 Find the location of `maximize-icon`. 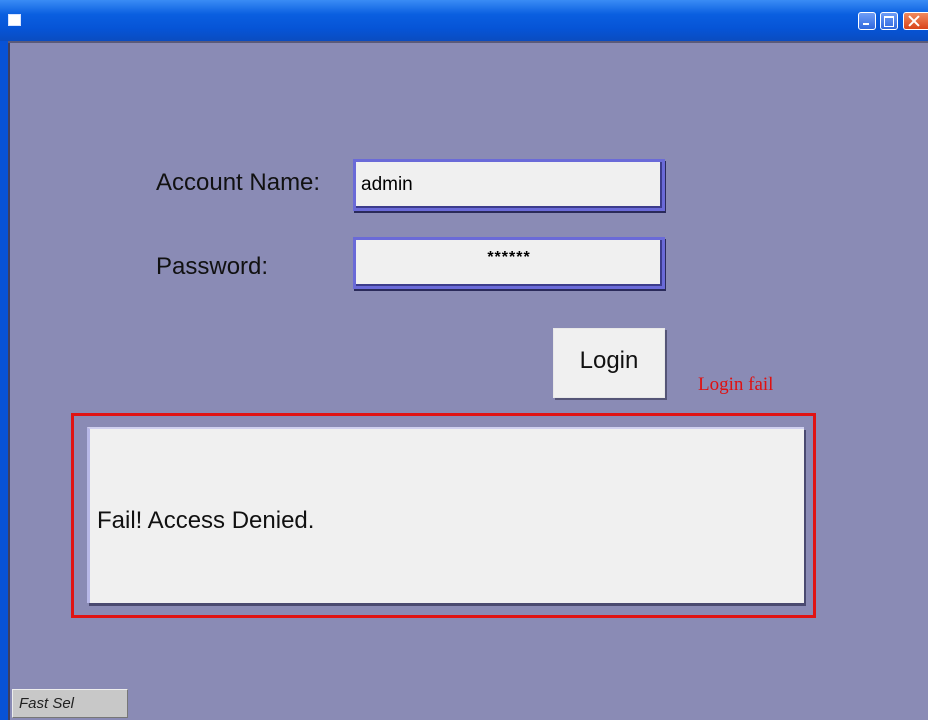

maximize-icon is located at coordinates (889, 21).